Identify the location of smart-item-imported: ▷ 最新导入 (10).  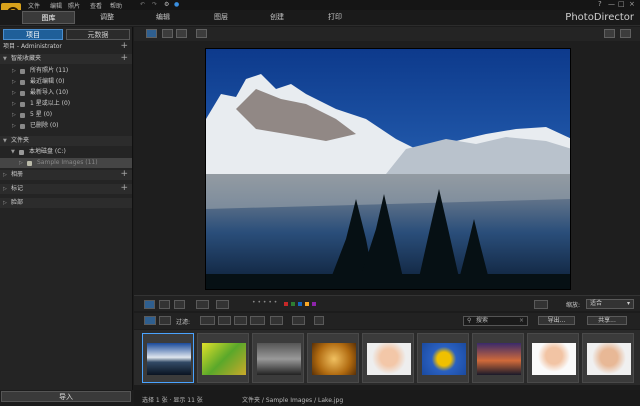
(66, 93).